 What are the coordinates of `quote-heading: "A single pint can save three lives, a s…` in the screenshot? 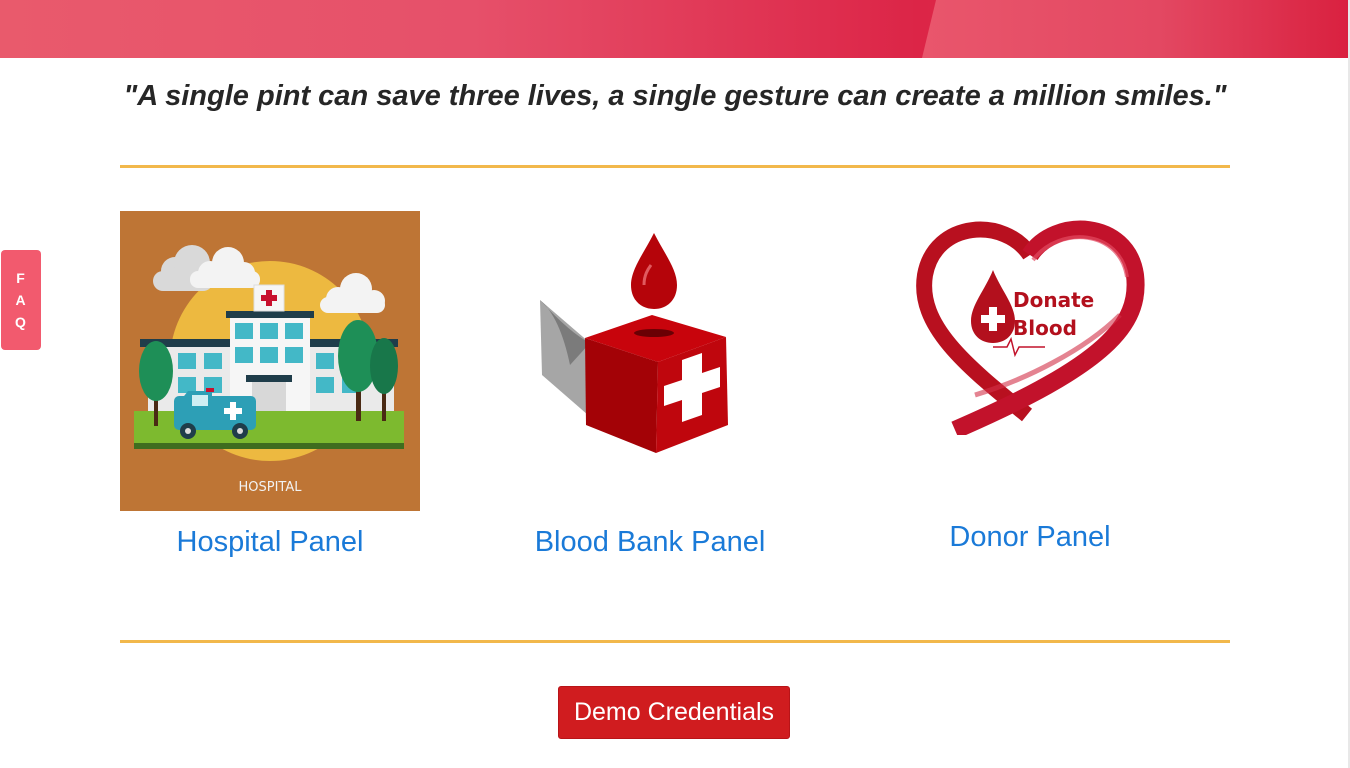 It's located at (675, 96).